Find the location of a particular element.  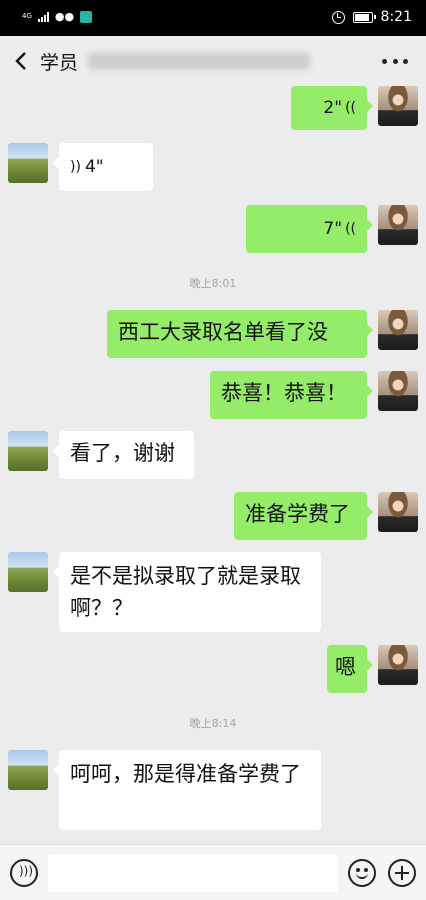

voice-duration: 2" is located at coordinates (333, 108).